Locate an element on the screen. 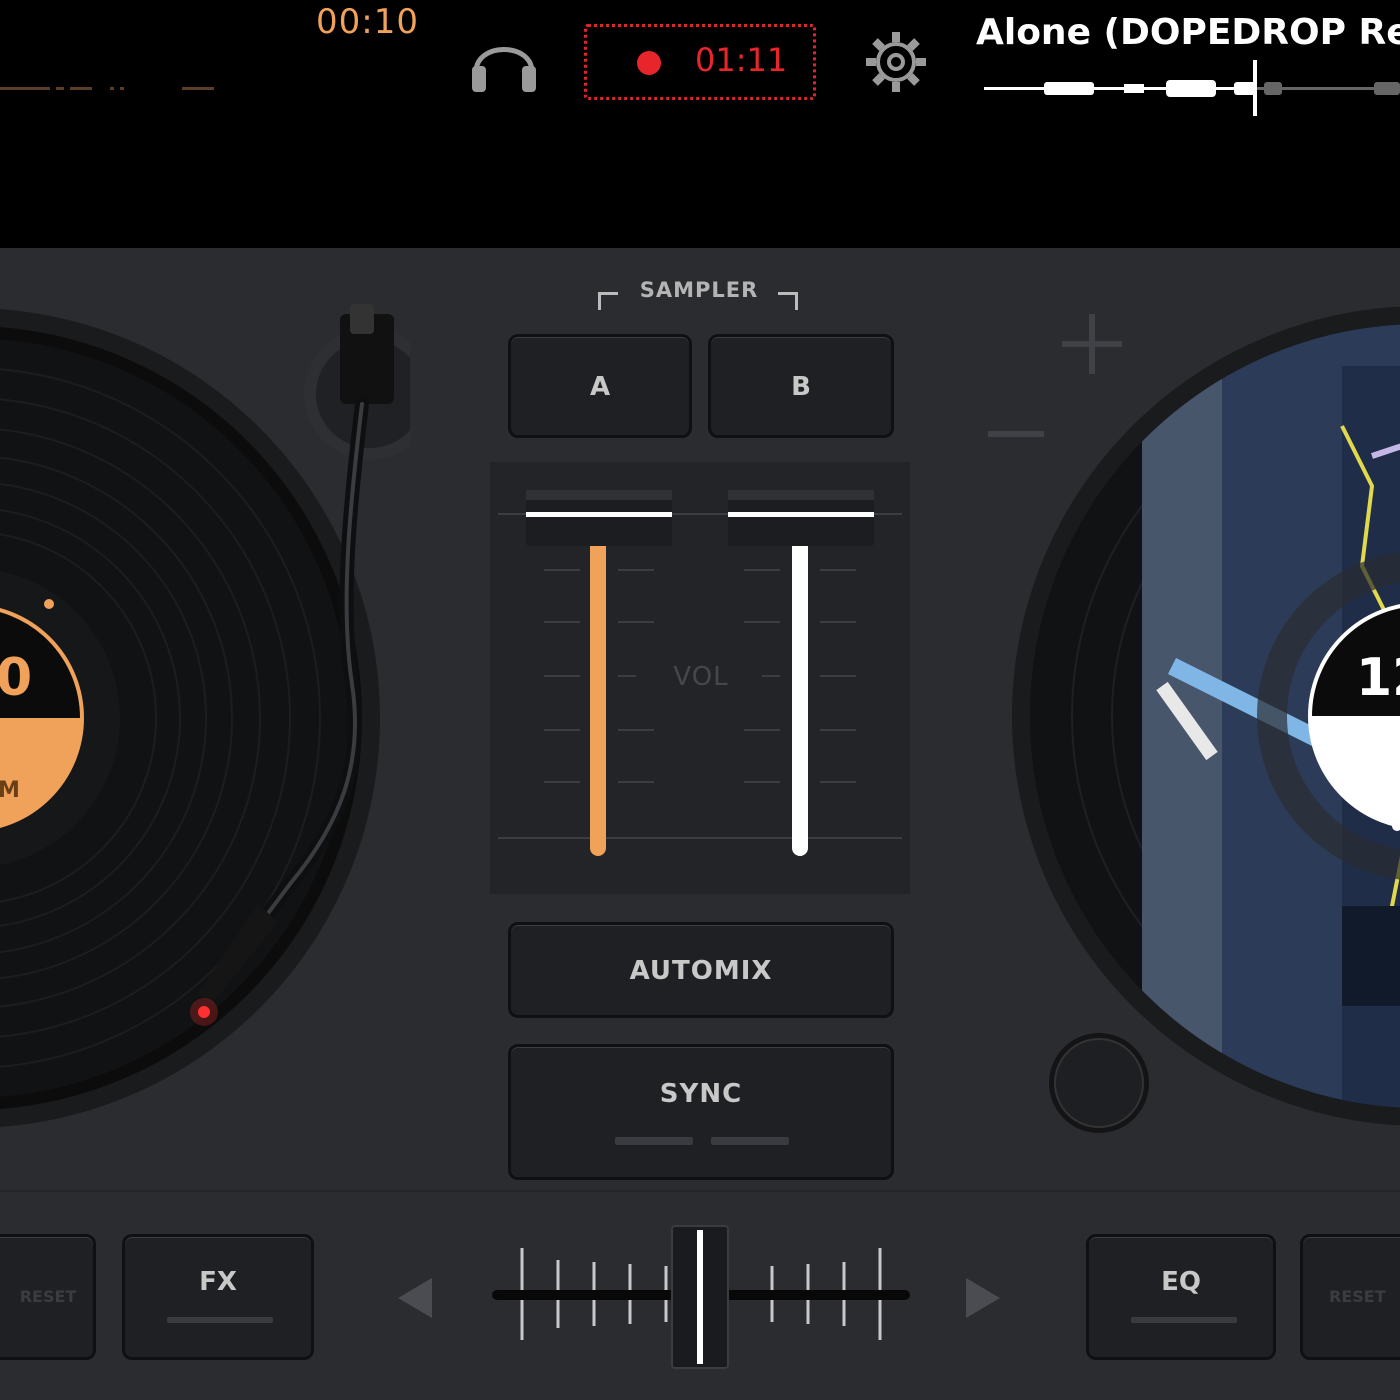 This screenshot has width=1400, height=1400. reset-right-button: RESET is located at coordinates (1350, 1297).